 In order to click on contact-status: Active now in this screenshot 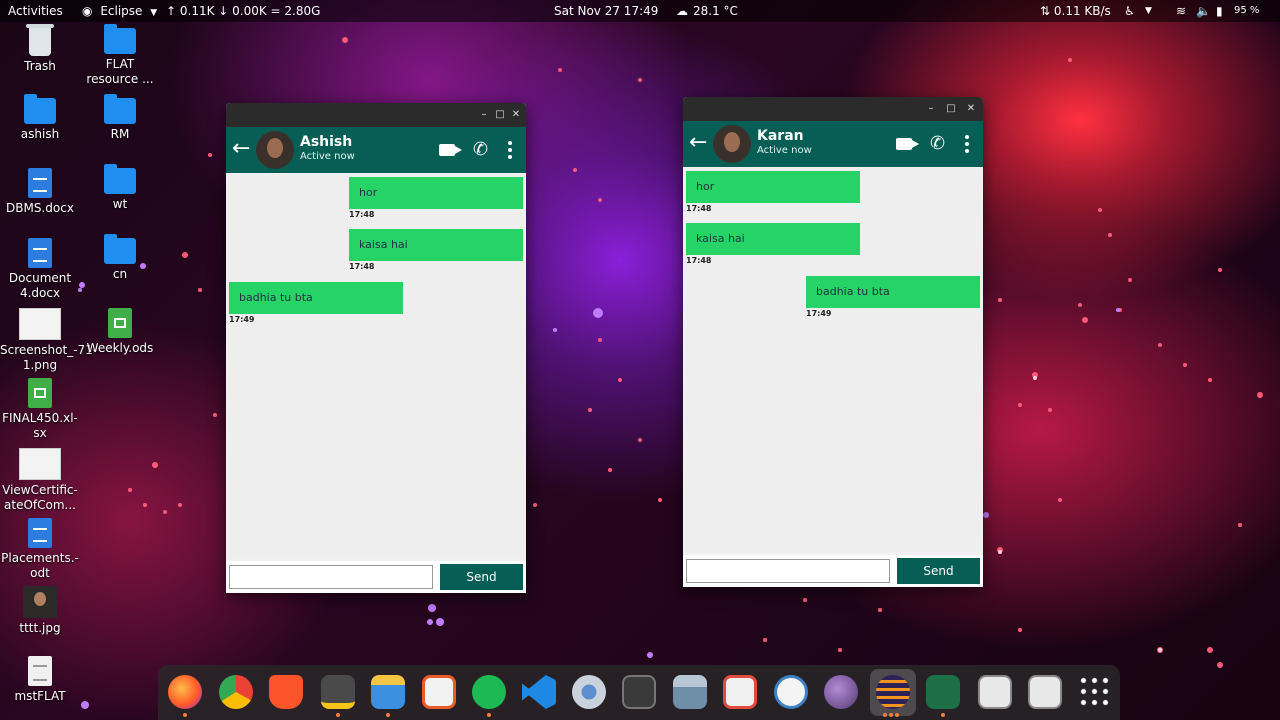, I will do `click(327, 156)`.